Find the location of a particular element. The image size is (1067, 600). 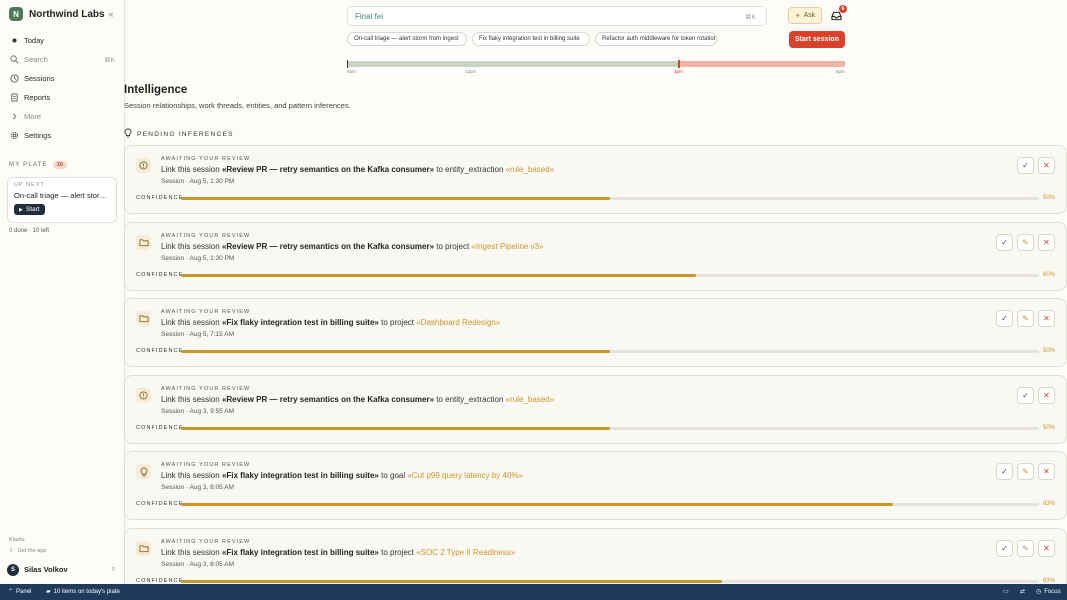

workspace-label: Klaetu is located at coordinates (17, 540).